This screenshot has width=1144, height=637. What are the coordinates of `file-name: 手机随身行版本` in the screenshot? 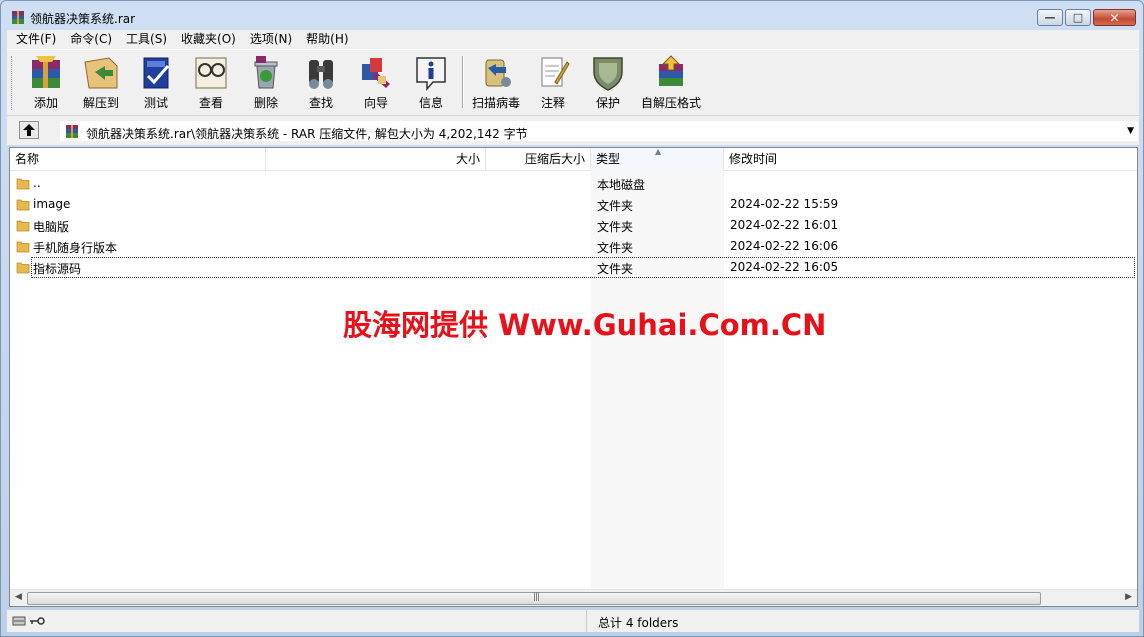 It's located at (75, 248).